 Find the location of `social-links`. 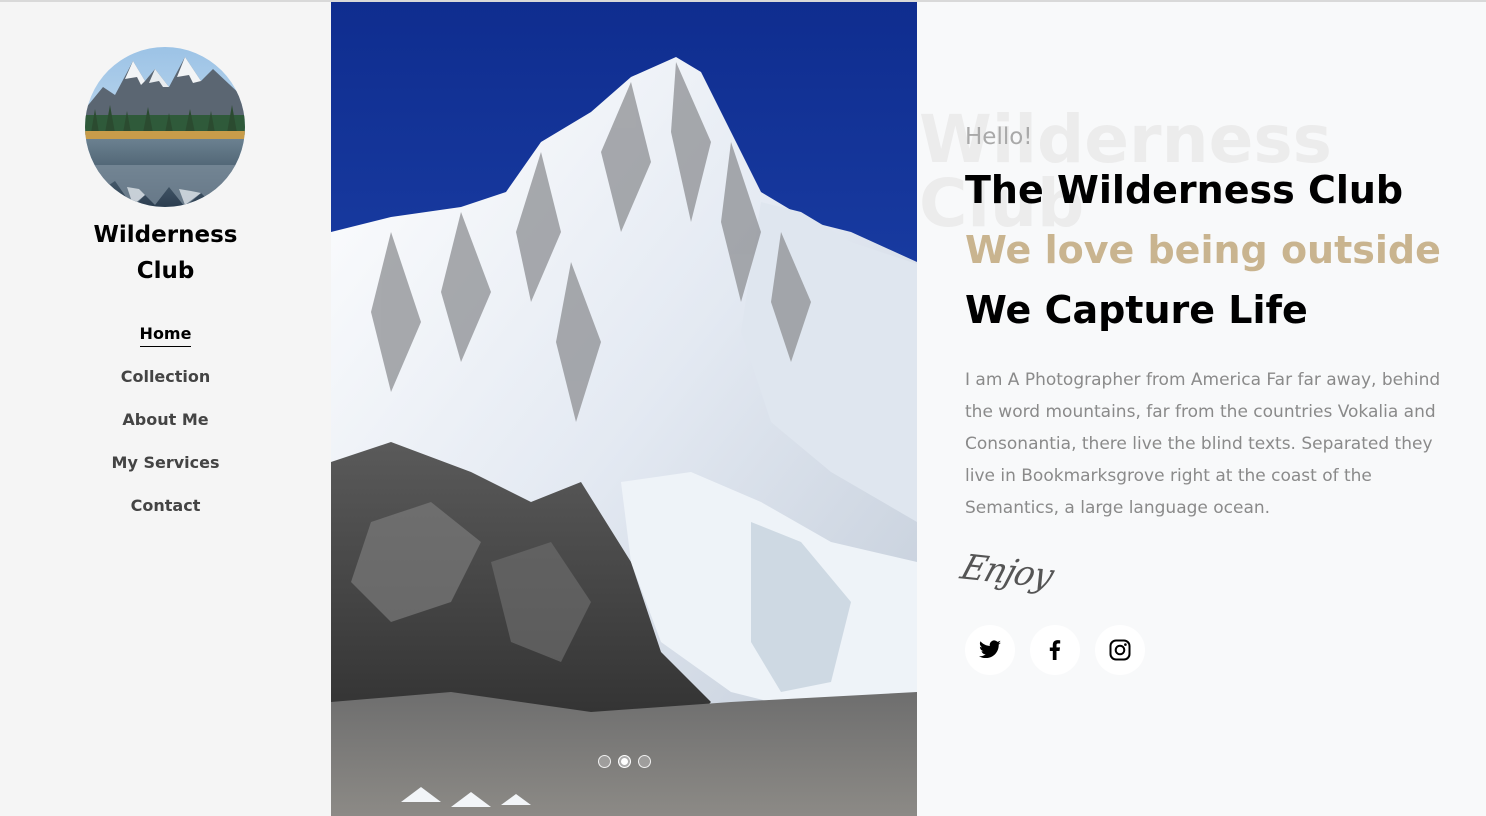

social-links is located at coordinates (1055, 650).